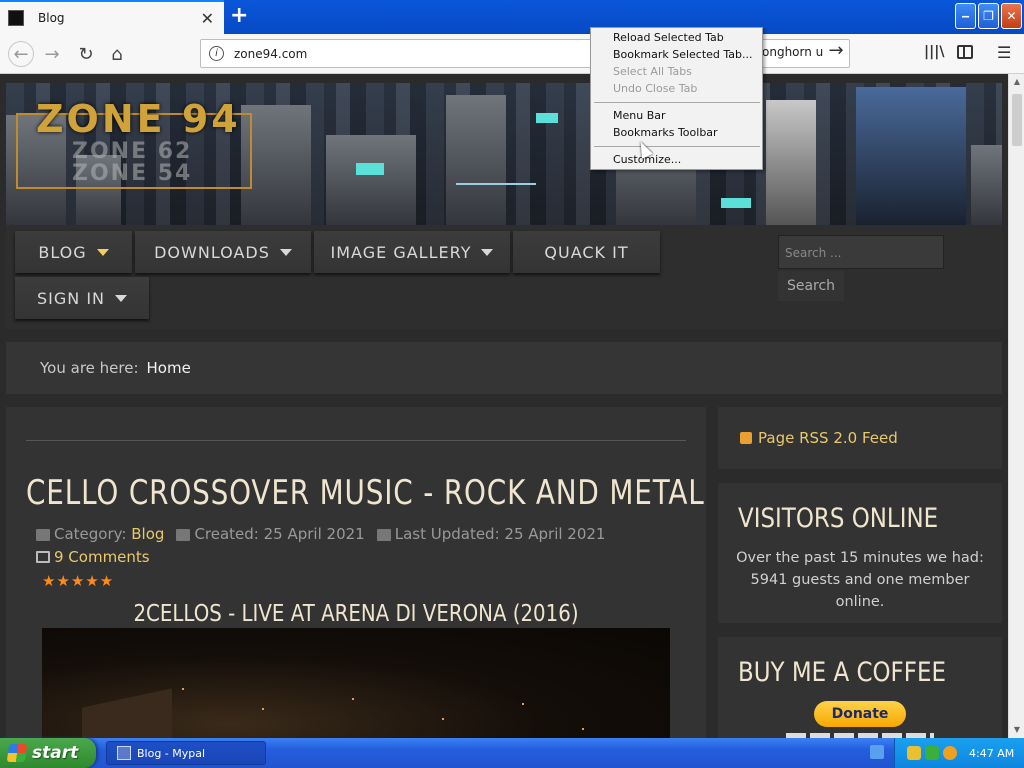 This screenshot has height=768, width=1024. What do you see at coordinates (51, 18) in the screenshot?
I see `tab-title: Blog` at bounding box center [51, 18].